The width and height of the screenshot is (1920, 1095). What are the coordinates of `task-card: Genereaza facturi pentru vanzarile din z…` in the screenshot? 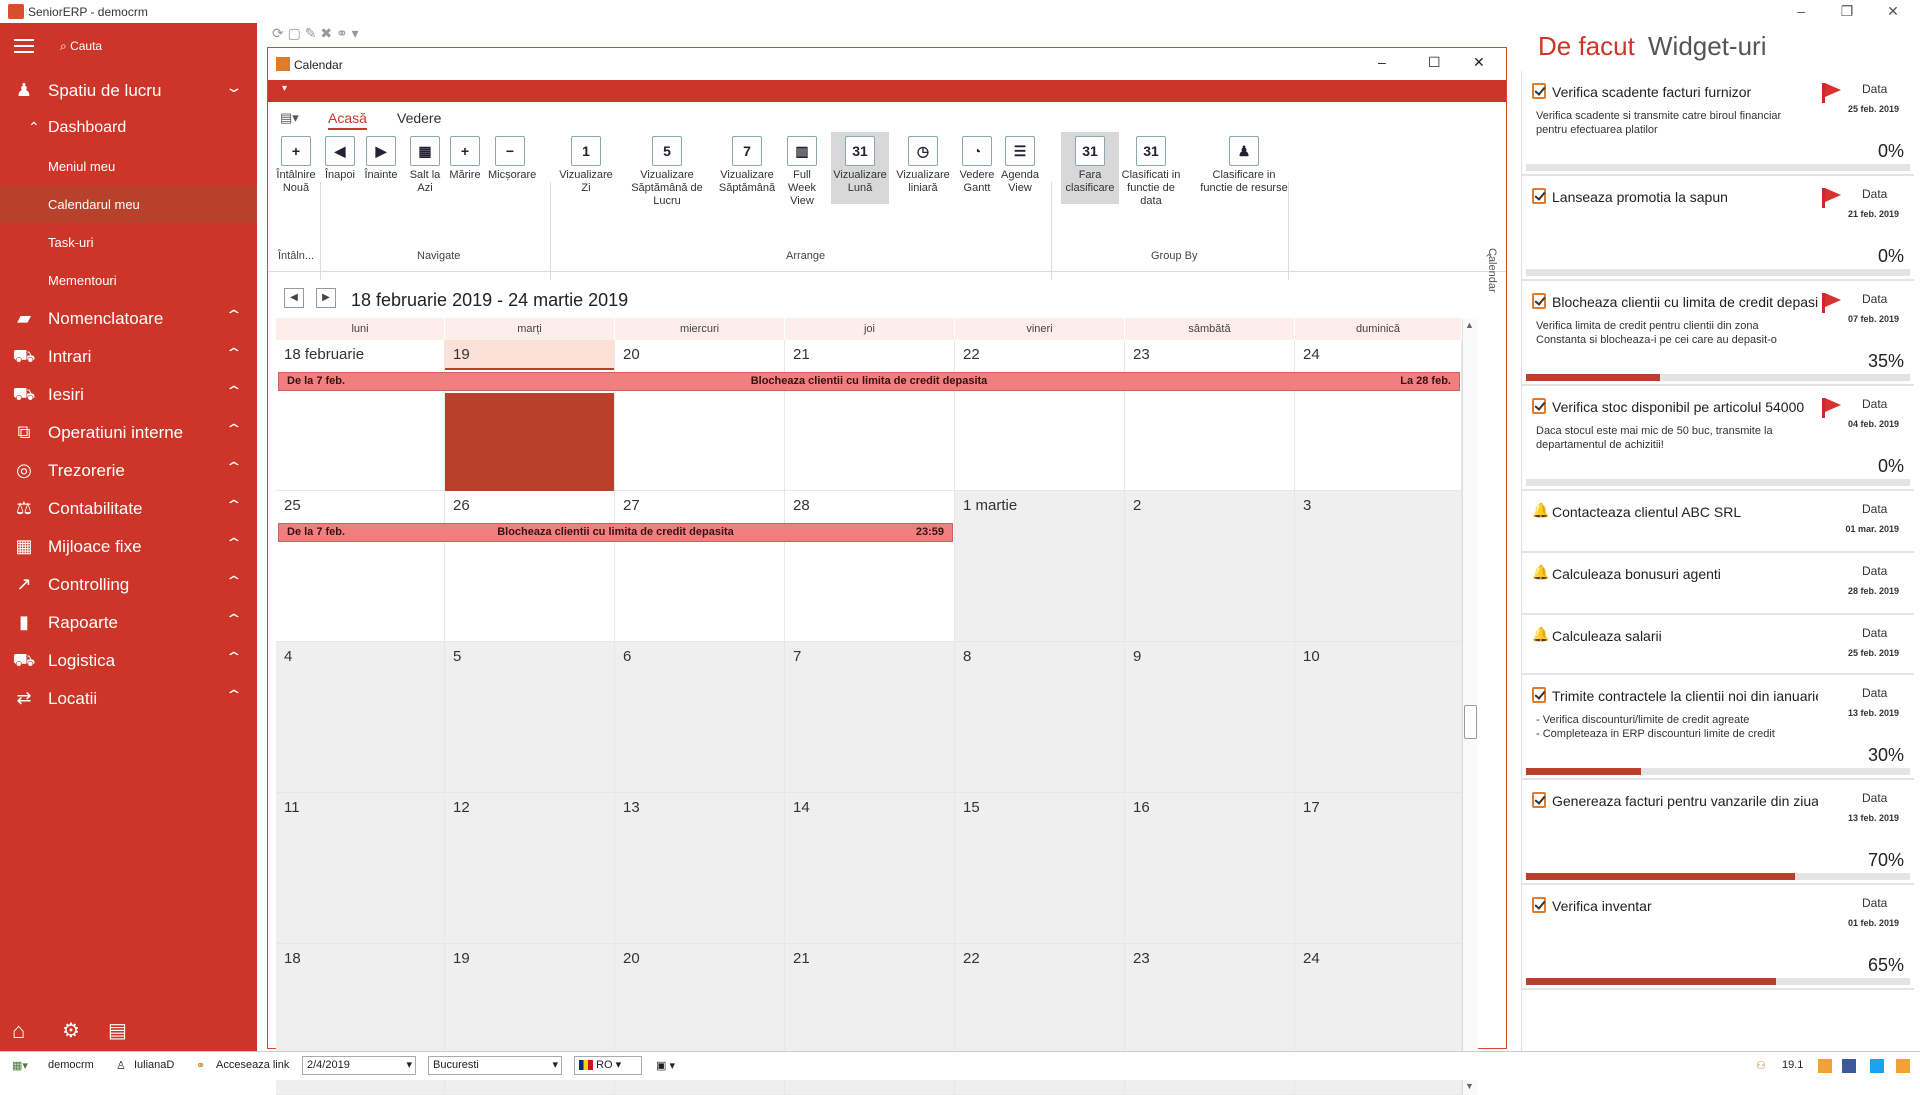 It's located at (1718, 832).